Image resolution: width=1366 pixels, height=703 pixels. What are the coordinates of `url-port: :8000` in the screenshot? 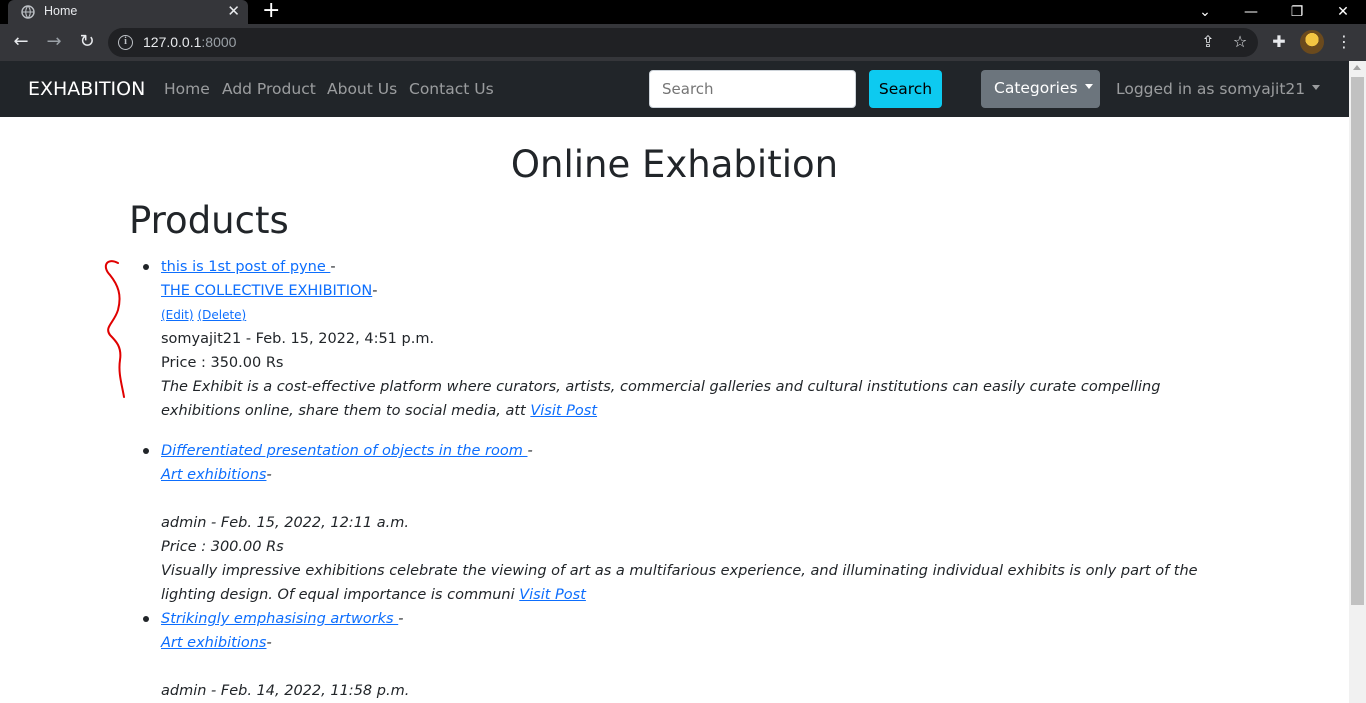 It's located at (219, 42).